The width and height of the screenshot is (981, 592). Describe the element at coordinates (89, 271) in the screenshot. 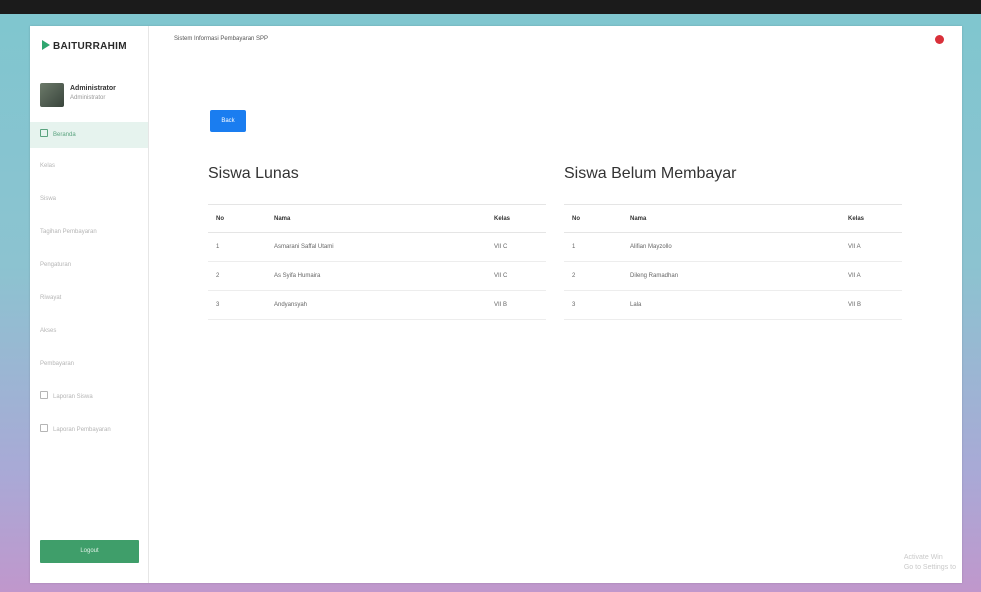

I see `sidebar-item-pengaturan: Pengaturan` at that location.